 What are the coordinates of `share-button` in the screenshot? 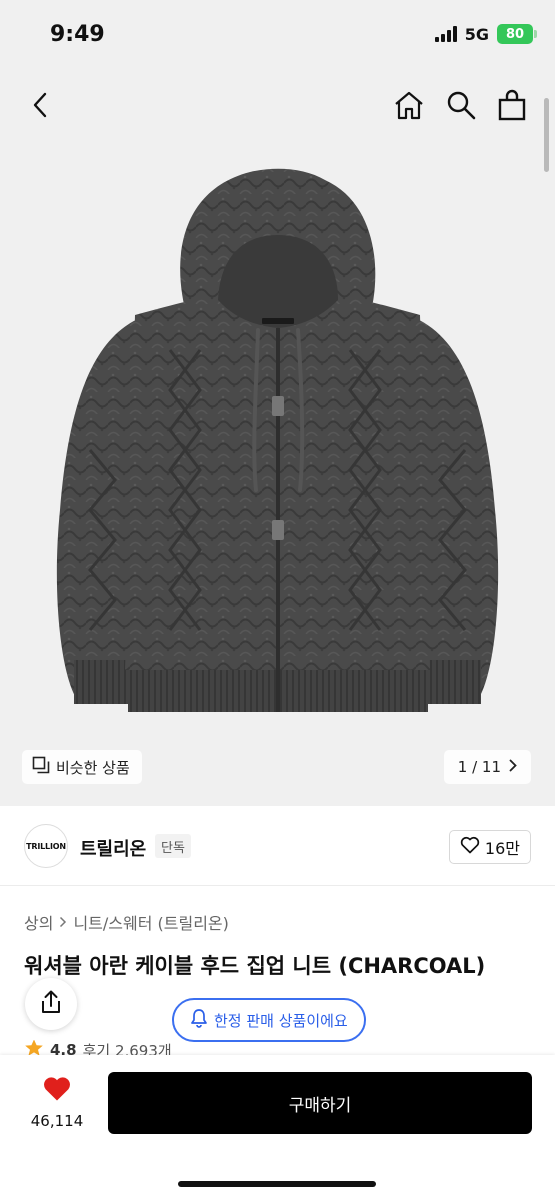 It's located at (51, 1004).